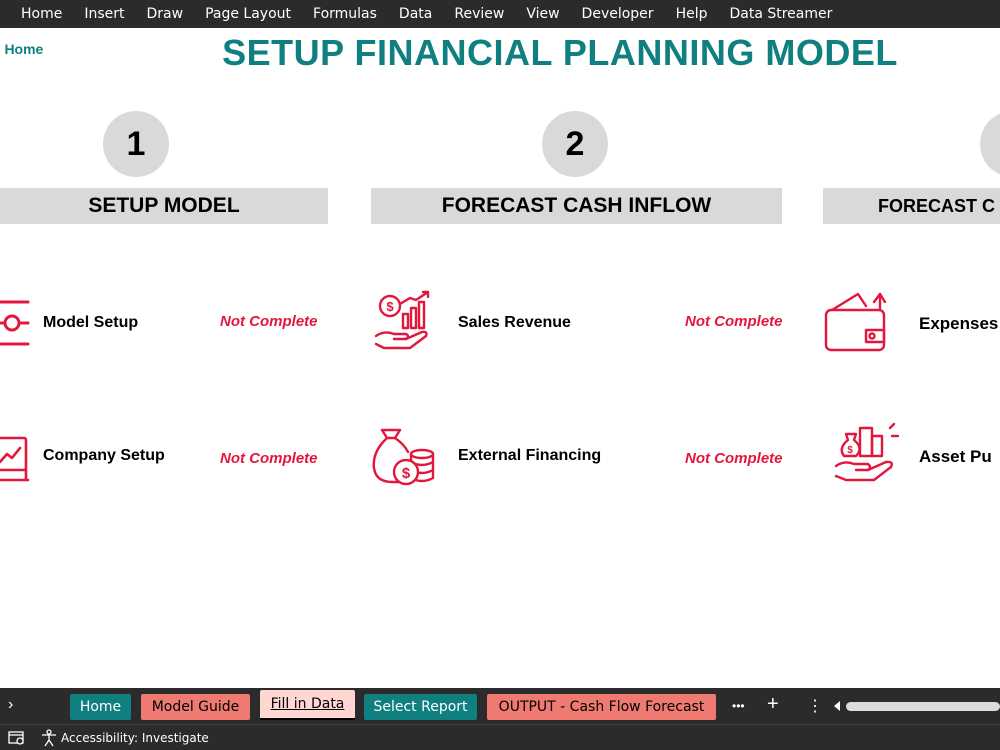 The image size is (1000, 750). Describe the element at coordinates (479, 14) in the screenshot. I see `ribbon-tab-review: Review` at that location.